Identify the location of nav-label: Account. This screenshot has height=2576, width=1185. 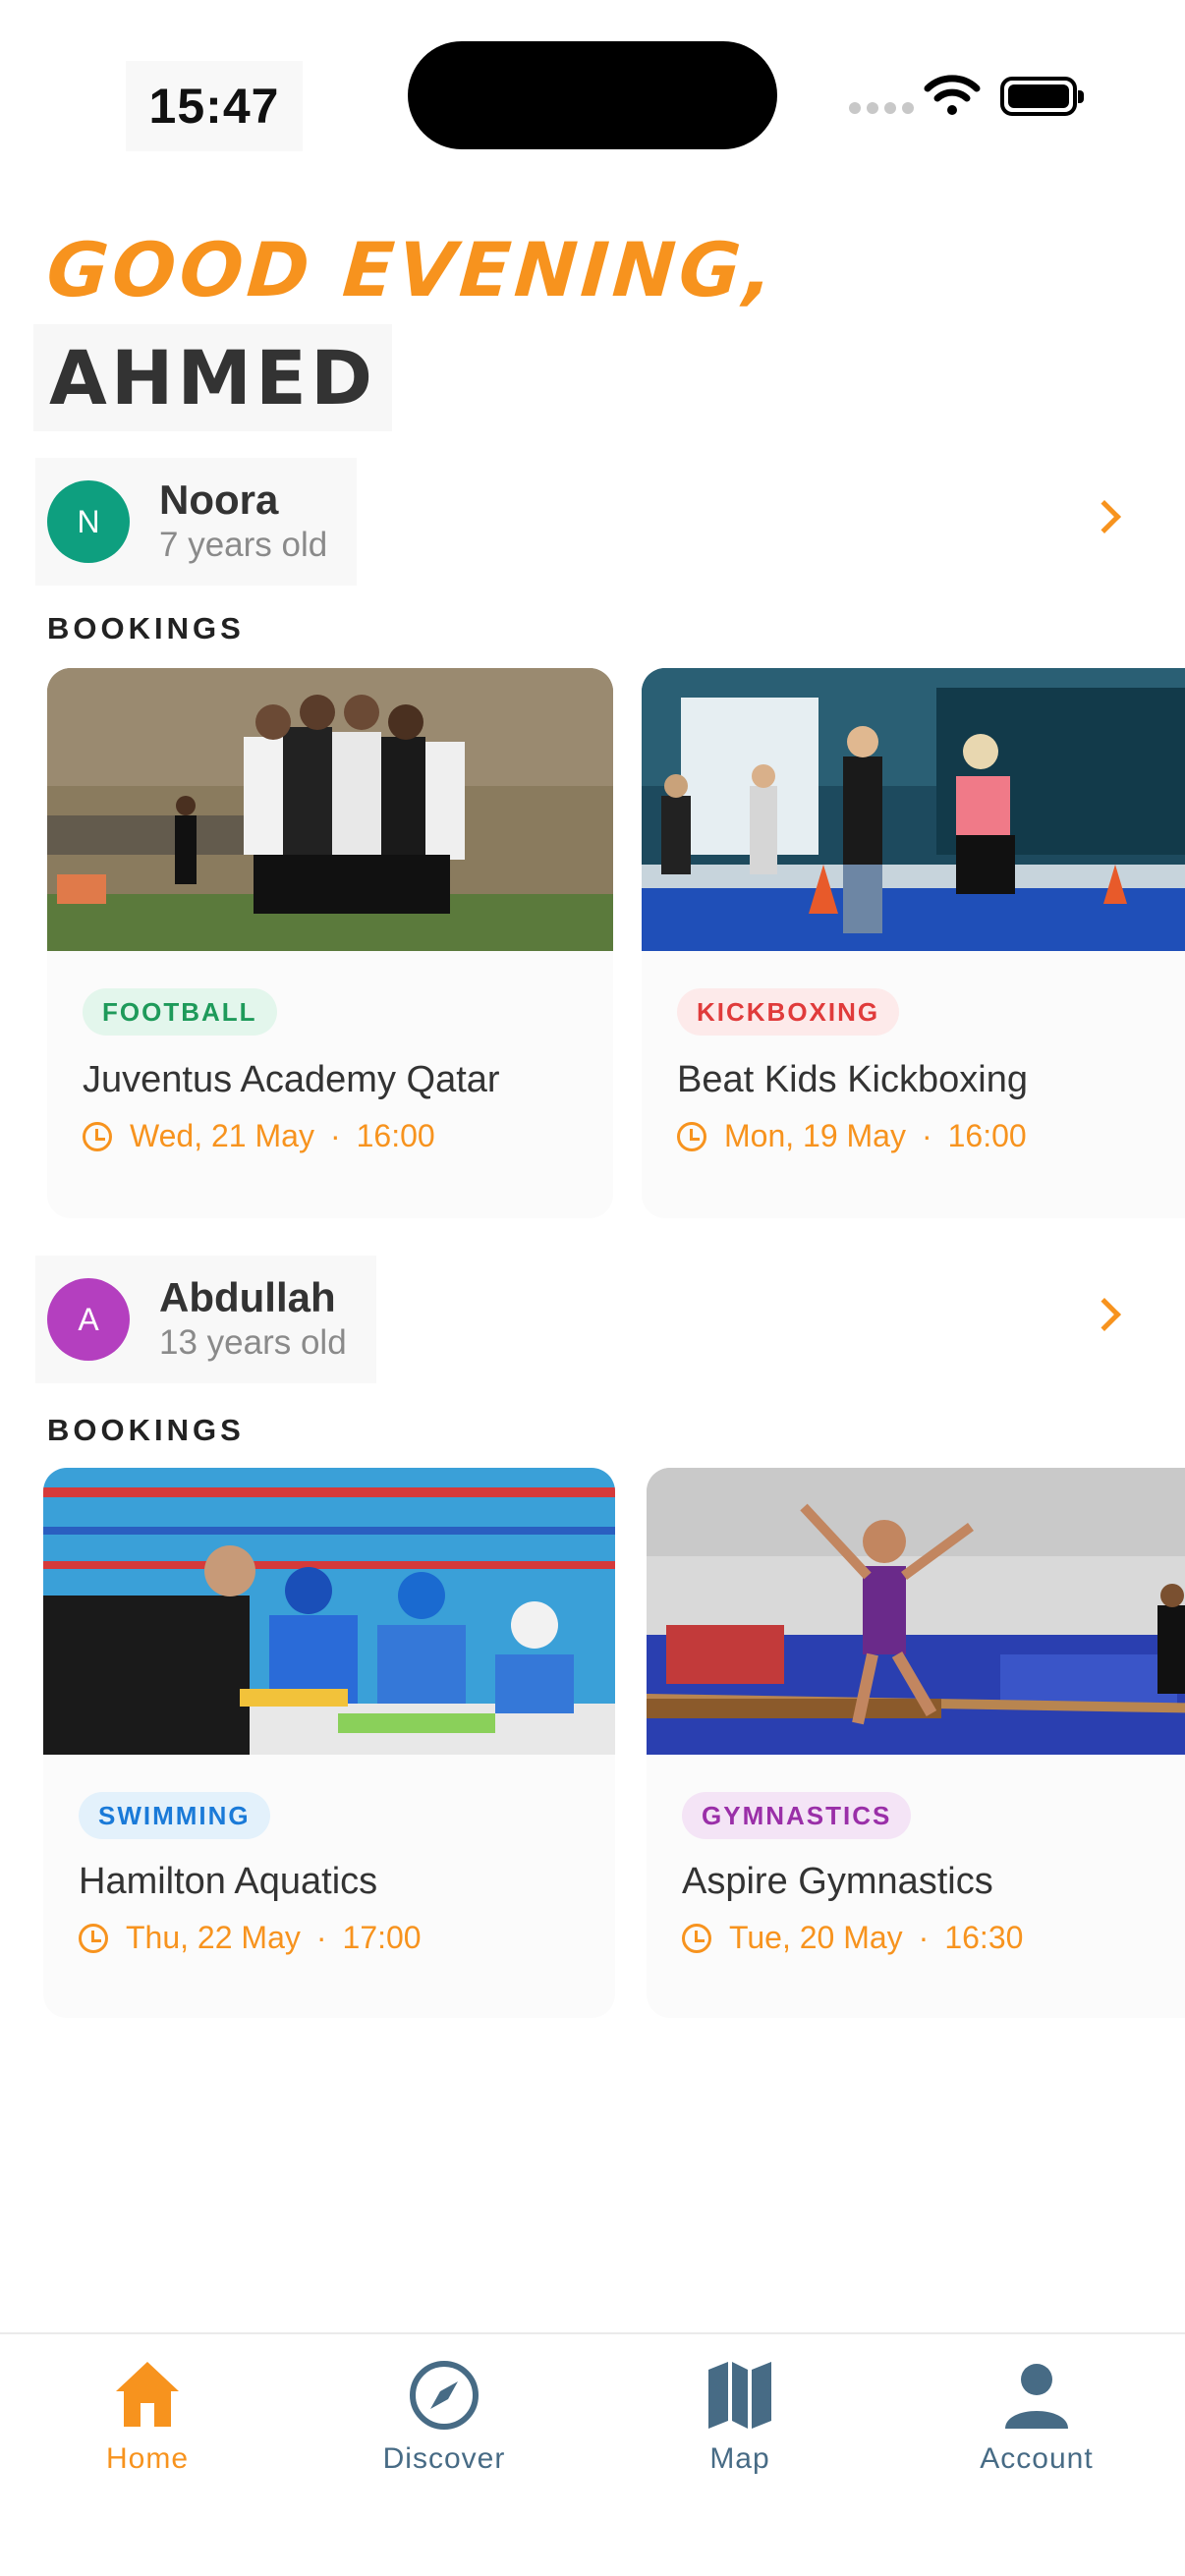
(1037, 2458).